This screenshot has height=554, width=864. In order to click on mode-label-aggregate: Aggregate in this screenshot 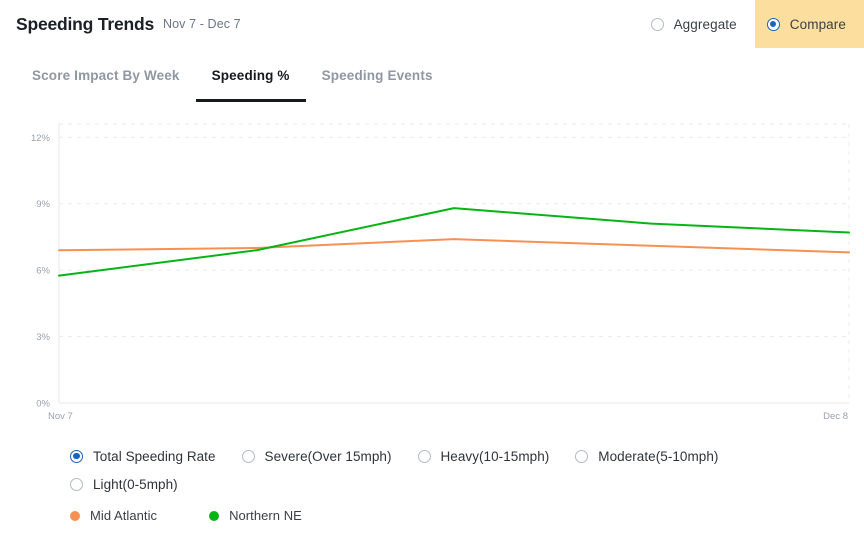, I will do `click(705, 24)`.